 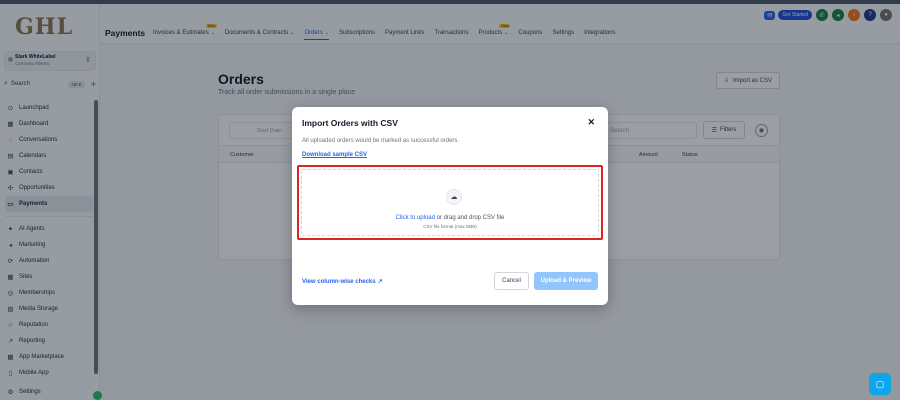 What do you see at coordinates (880, 384) in the screenshot?
I see `chat-widget-icon: ▢` at bounding box center [880, 384].